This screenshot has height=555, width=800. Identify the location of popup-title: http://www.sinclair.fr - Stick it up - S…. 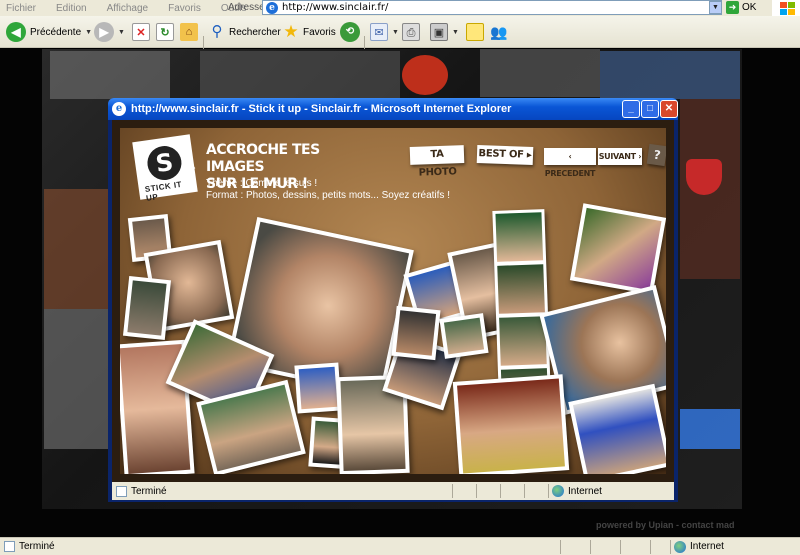
(321, 109).